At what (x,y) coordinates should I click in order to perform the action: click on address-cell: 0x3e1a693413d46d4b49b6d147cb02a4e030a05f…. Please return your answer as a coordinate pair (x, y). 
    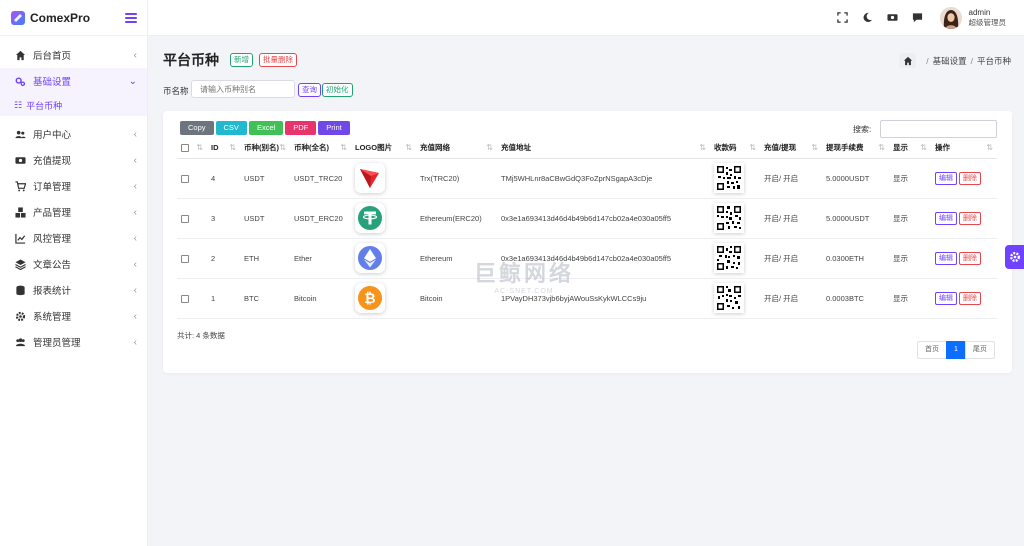
    Looking at the image, I should click on (603, 258).